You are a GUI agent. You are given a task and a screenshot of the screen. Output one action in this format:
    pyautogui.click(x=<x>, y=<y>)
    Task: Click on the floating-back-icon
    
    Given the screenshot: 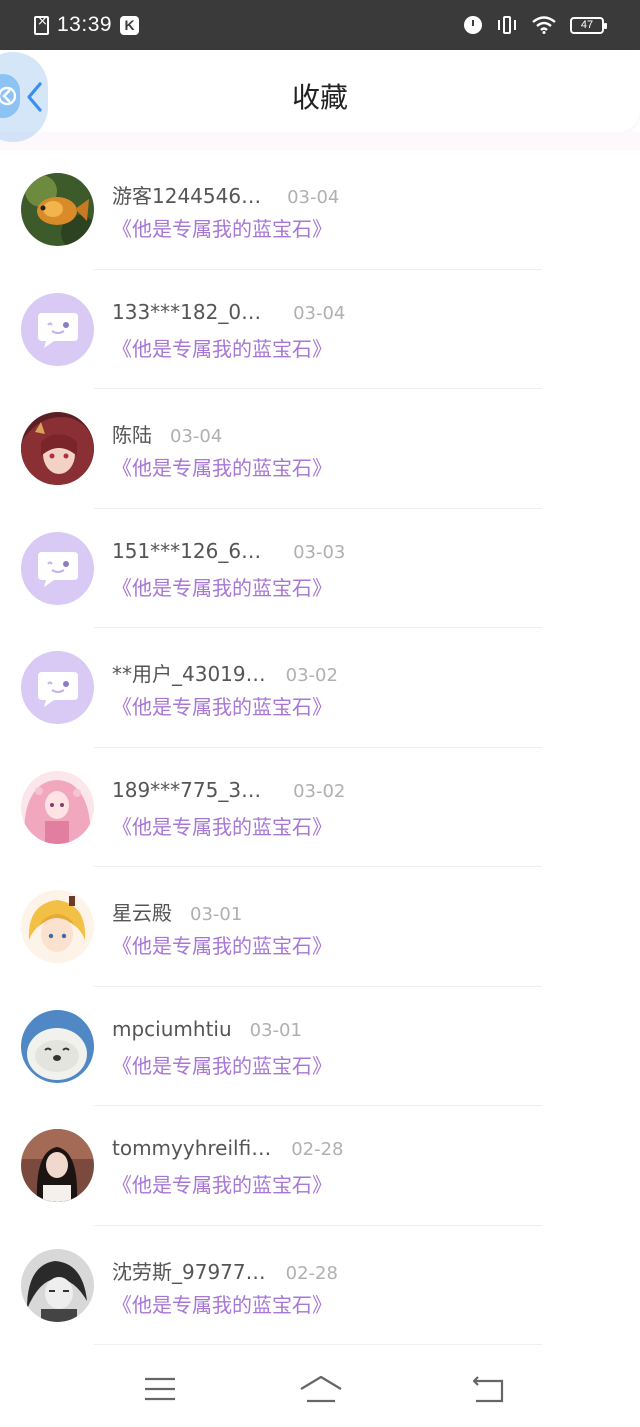 What is the action you would take?
    pyautogui.click(x=8, y=96)
    